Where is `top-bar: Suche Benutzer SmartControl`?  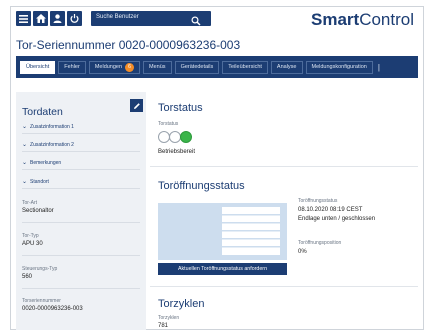 top-bar: Suche Benutzer SmartControl is located at coordinates (216, 20).